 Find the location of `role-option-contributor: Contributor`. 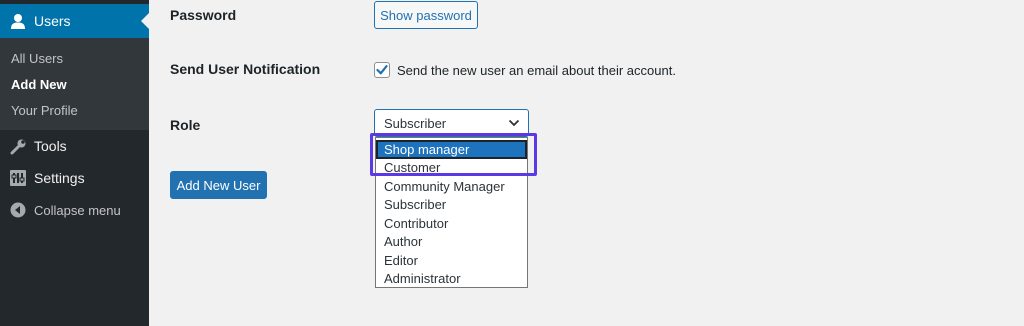

role-option-contributor: Contributor is located at coordinates (451, 223).